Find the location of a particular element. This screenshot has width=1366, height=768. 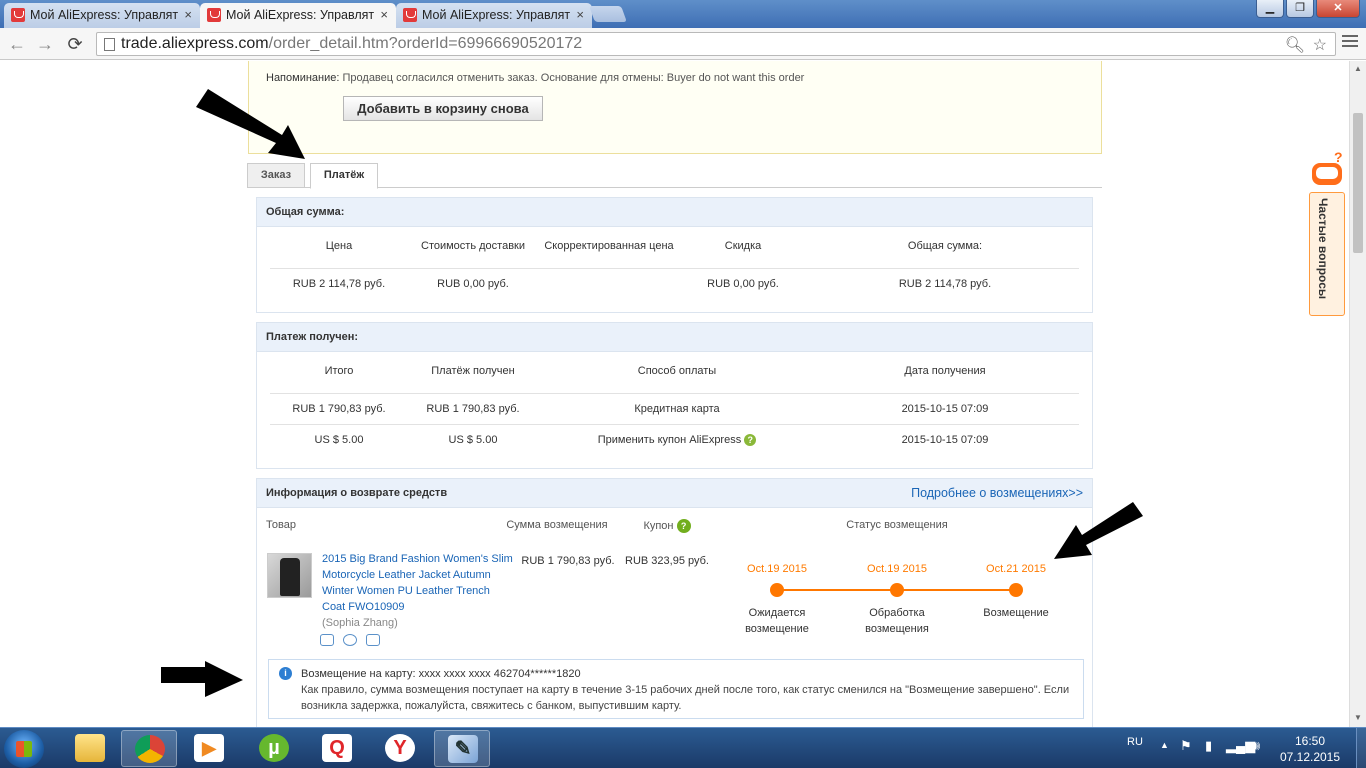

coupon-label: Купон is located at coordinates (658, 525).